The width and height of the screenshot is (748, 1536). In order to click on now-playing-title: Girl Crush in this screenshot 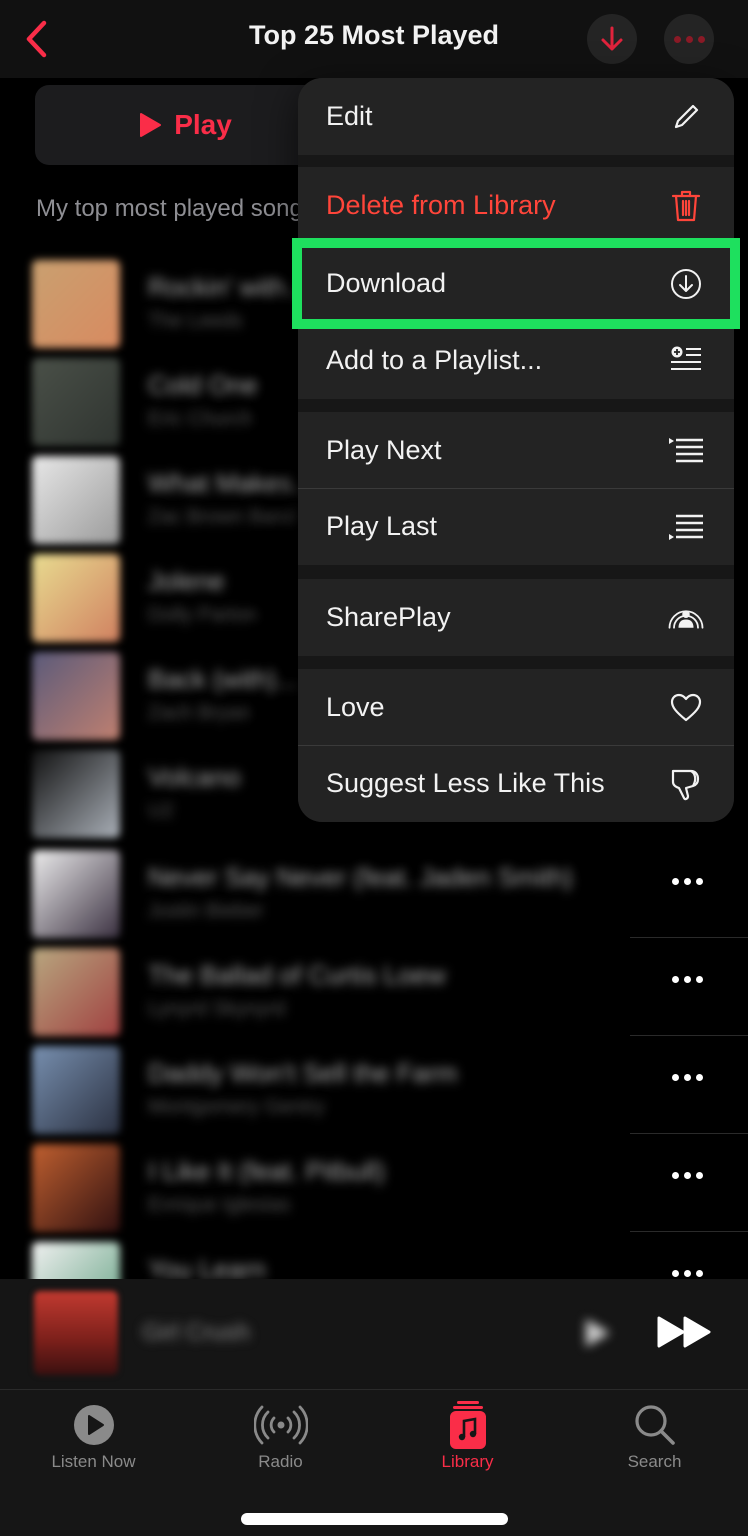, I will do `click(196, 1332)`.